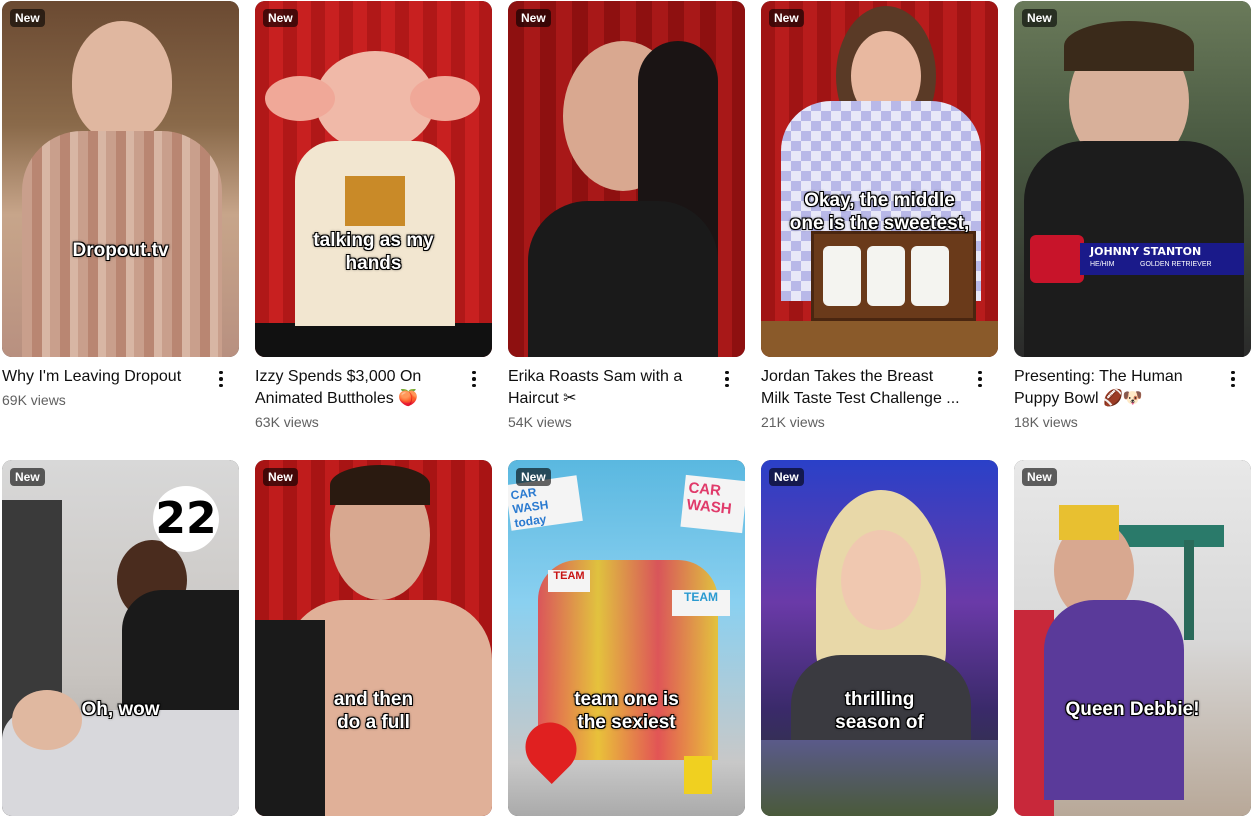 The image size is (1252, 818). I want to click on short-title: Erika Roasts Sam with a Haircut ✂, so click(626, 388).